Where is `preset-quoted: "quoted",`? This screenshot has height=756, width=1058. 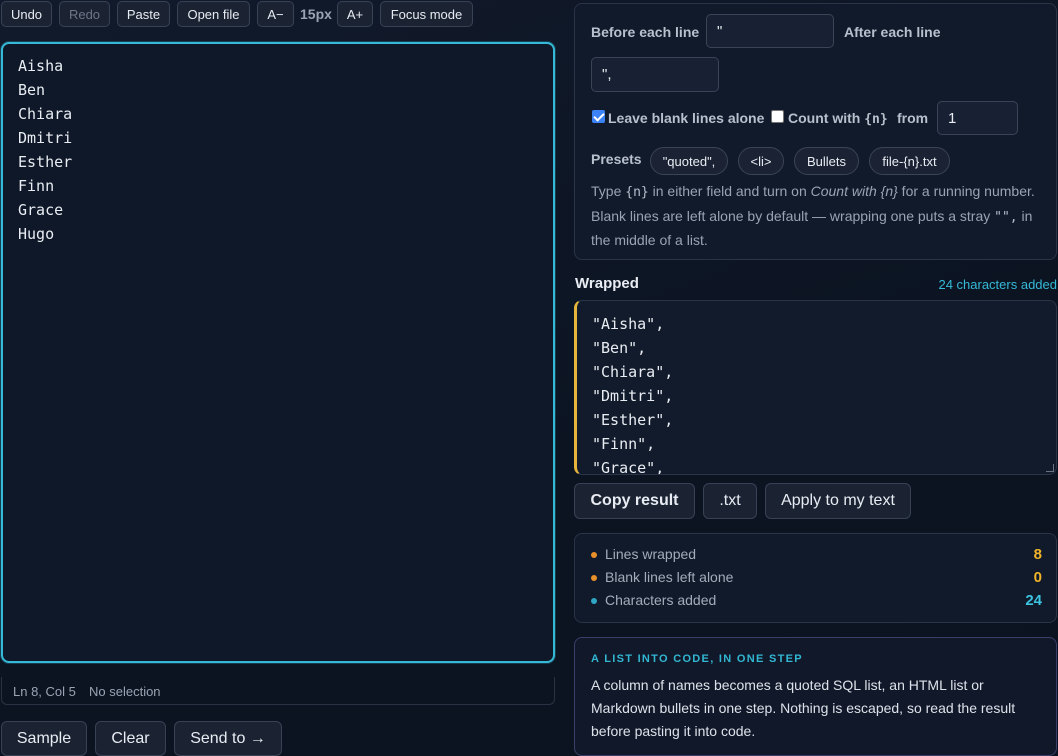 preset-quoted: "quoted", is located at coordinates (689, 161).